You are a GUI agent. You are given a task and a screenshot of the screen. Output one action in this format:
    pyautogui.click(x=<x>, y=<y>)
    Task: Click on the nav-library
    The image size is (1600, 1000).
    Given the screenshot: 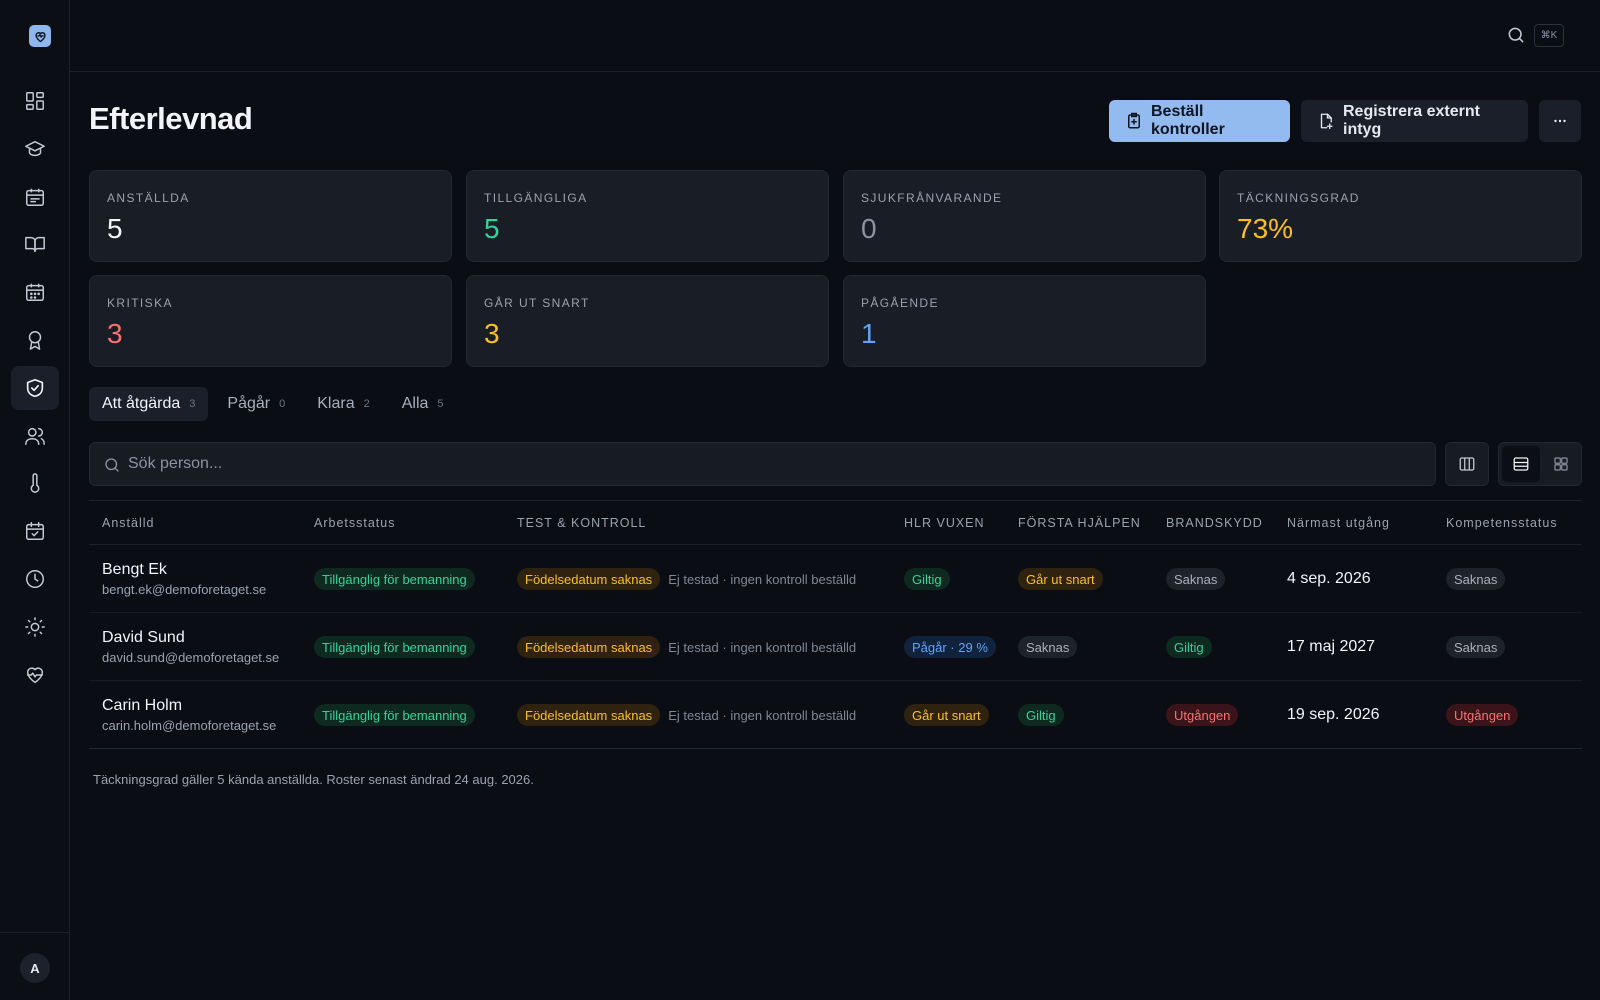 What is the action you would take?
    pyautogui.click(x=35, y=244)
    